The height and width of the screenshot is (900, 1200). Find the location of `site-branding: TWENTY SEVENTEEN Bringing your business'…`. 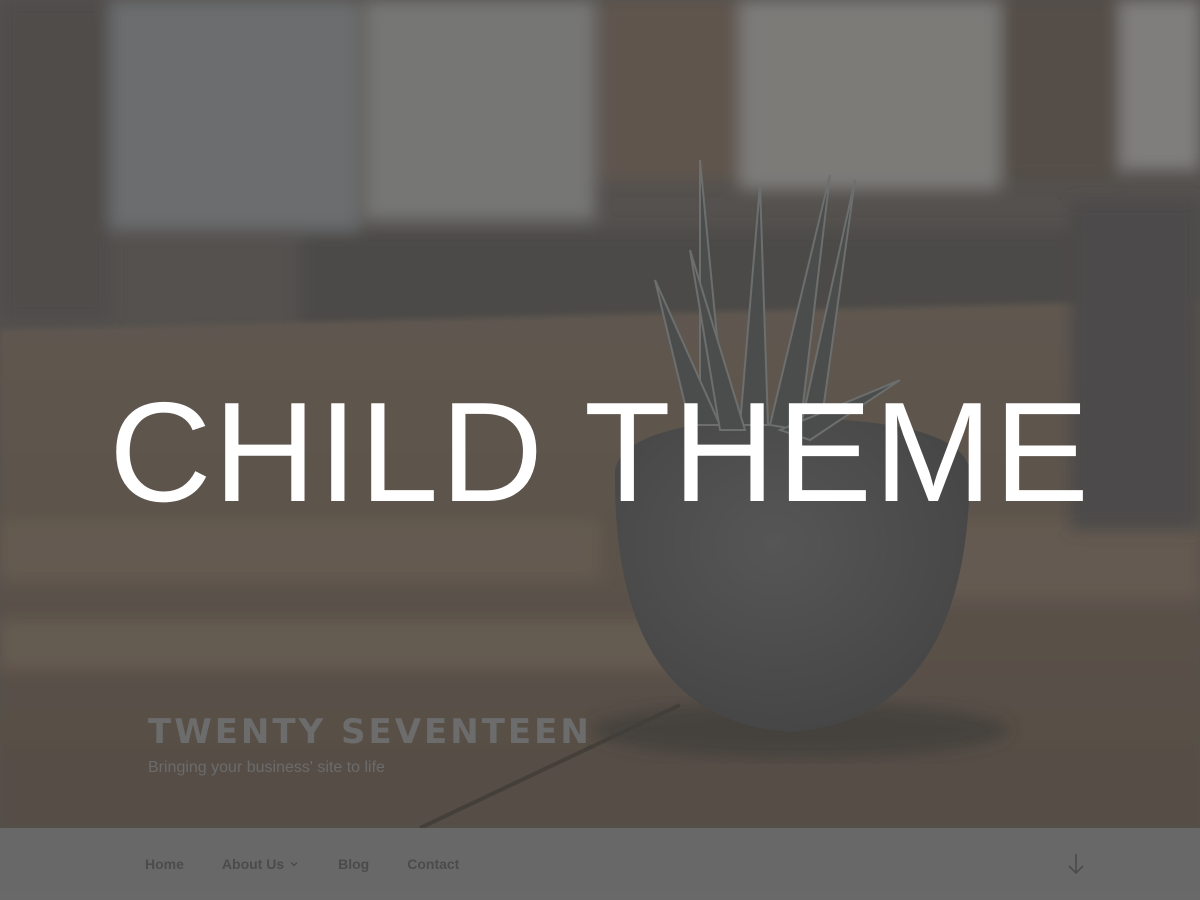

site-branding: TWENTY SEVENTEEN Bringing your business'… is located at coordinates (498, 745).